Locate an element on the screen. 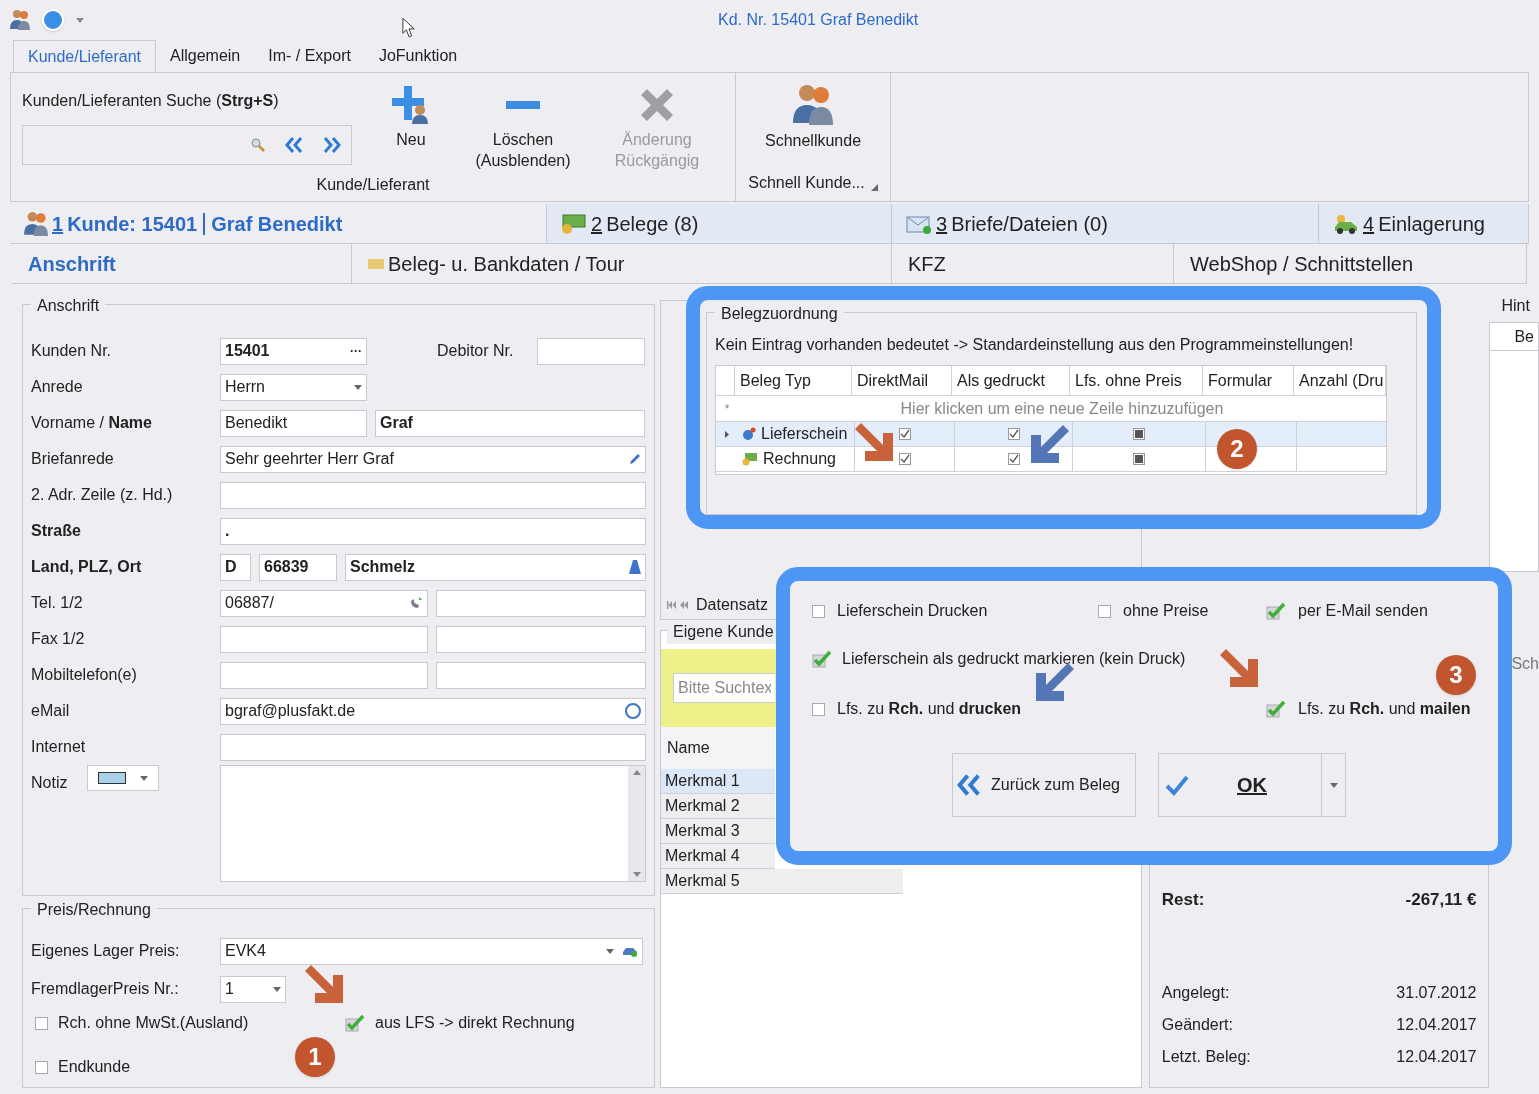  ribbon-tab: Allgemein is located at coordinates (205, 56).